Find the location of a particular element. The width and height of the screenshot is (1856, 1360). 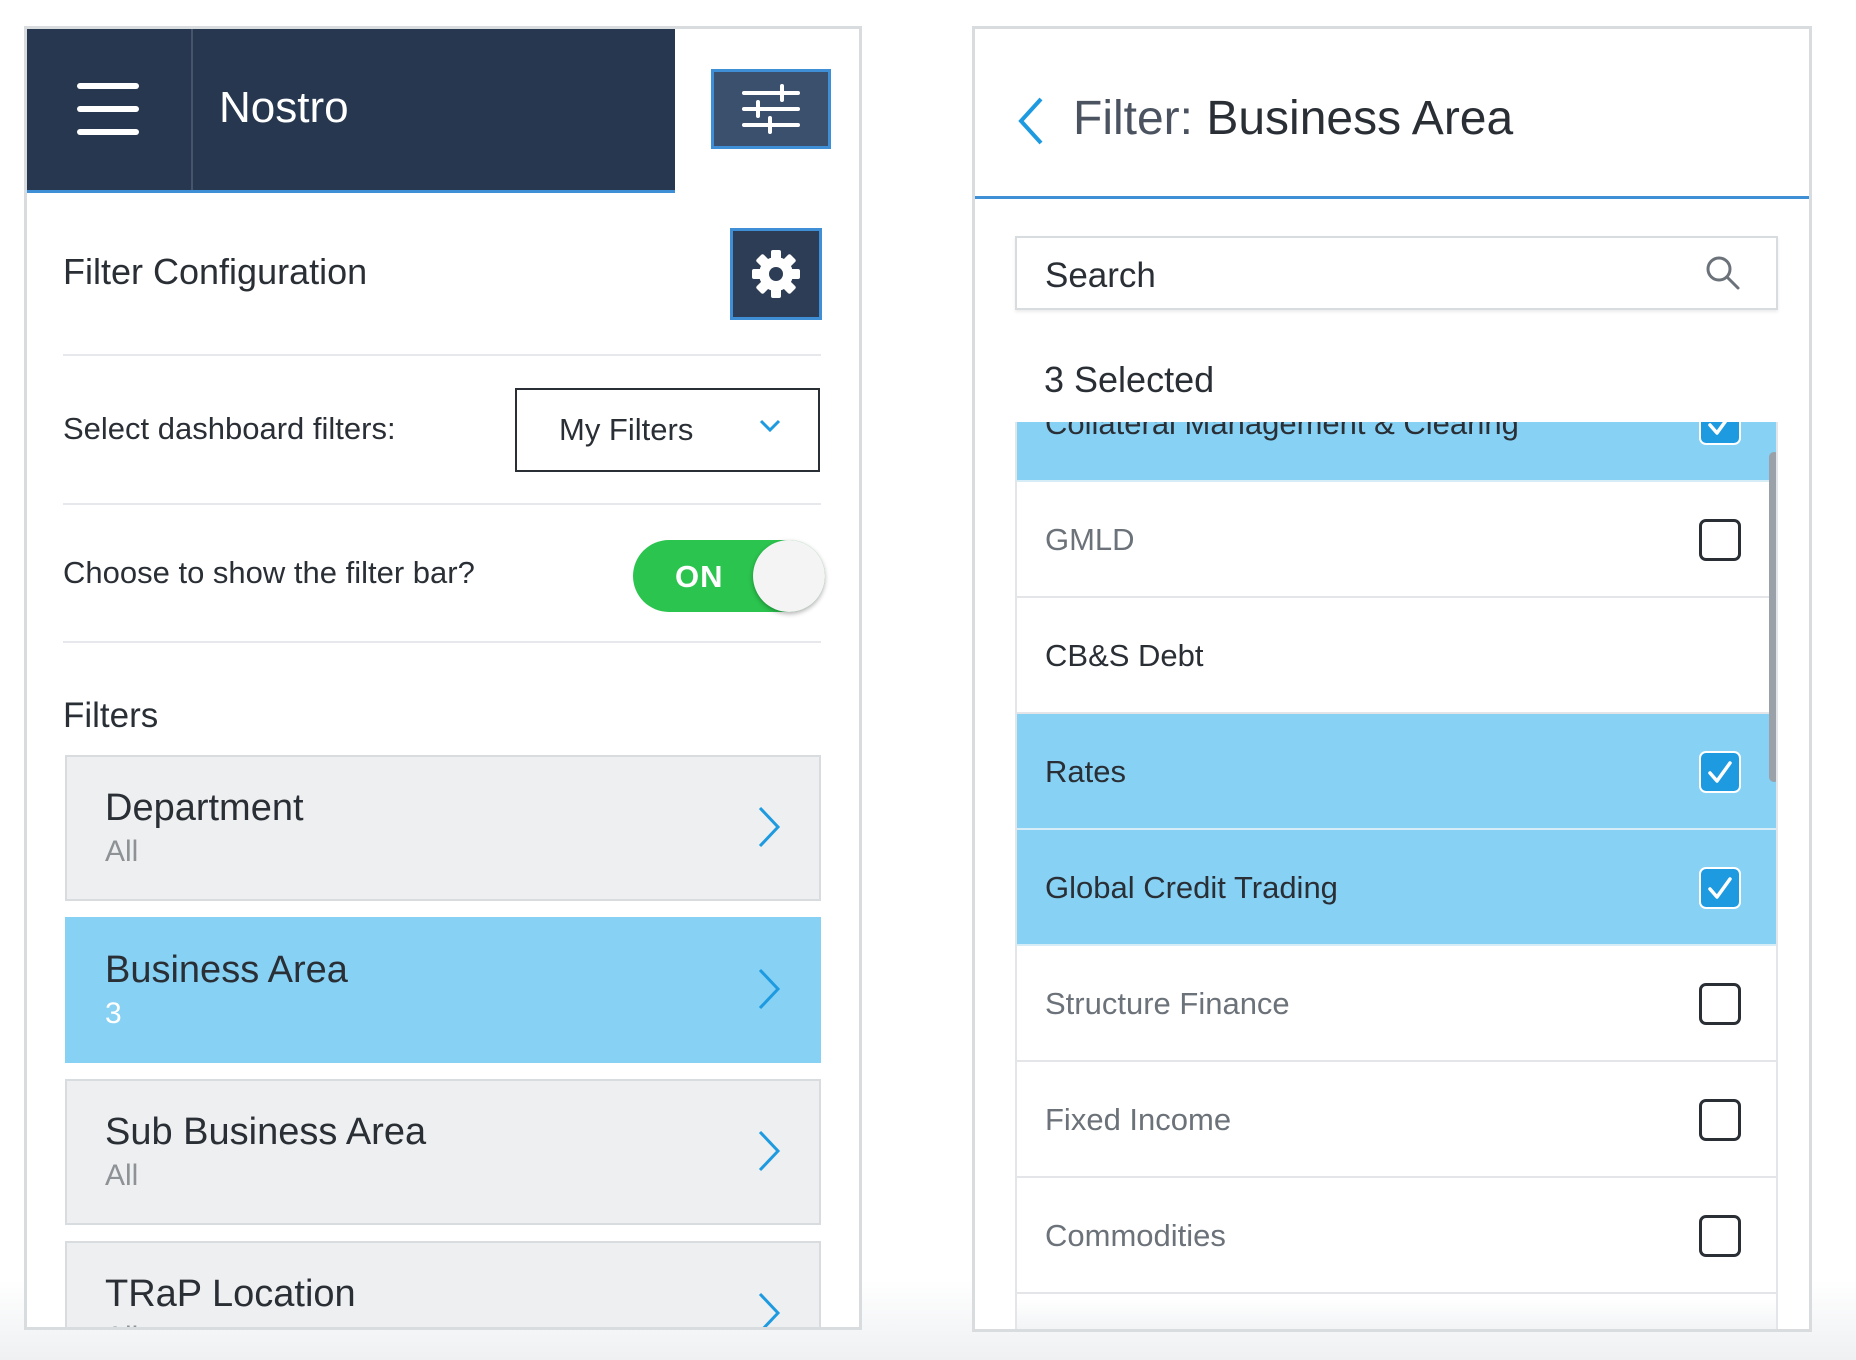

filter-row-trap-location: TRaP Location All is located at coordinates (443, 1284).